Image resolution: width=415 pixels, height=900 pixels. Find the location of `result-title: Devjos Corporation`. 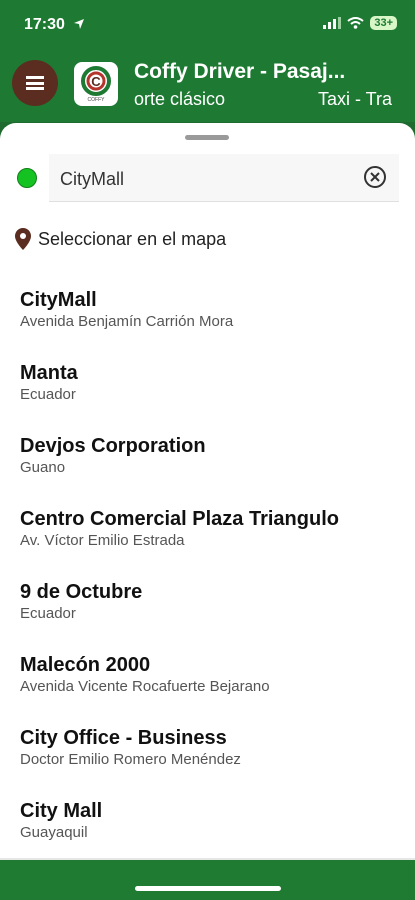

result-title: Devjos Corporation is located at coordinates (113, 446).